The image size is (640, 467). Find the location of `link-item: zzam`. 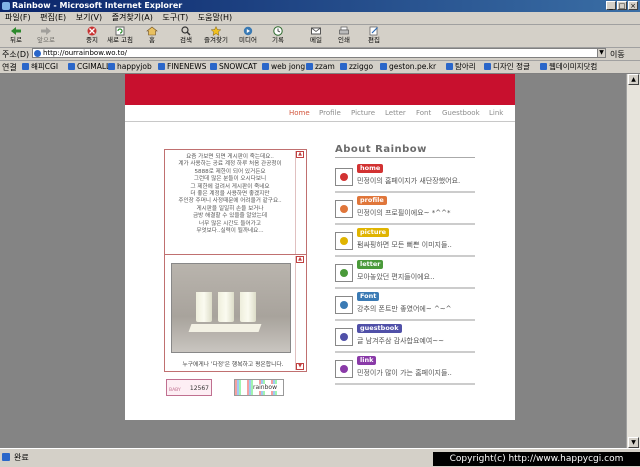

link-item: zzam is located at coordinates (320, 67).